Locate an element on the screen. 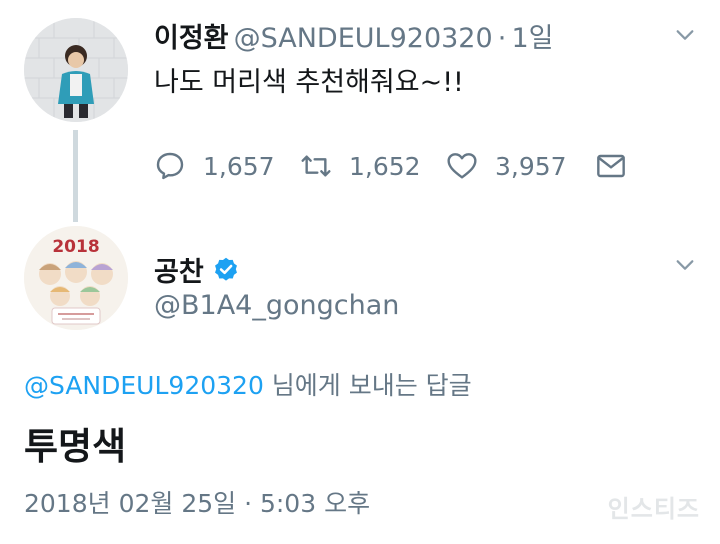 This screenshot has height=544, width=720. avatar-year-label: 2018 is located at coordinates (75, 247).